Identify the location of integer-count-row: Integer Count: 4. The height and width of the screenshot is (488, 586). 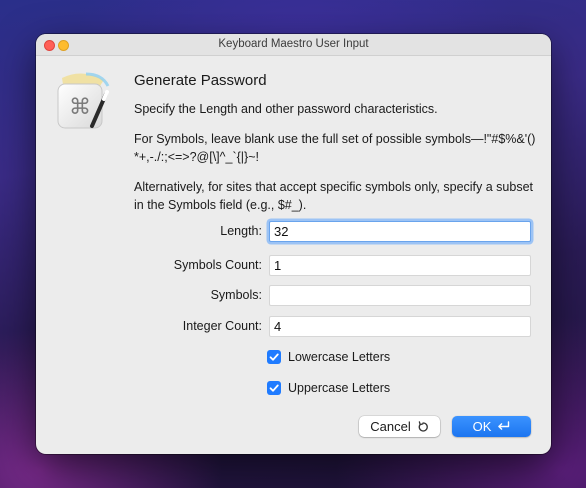
(293, 327).